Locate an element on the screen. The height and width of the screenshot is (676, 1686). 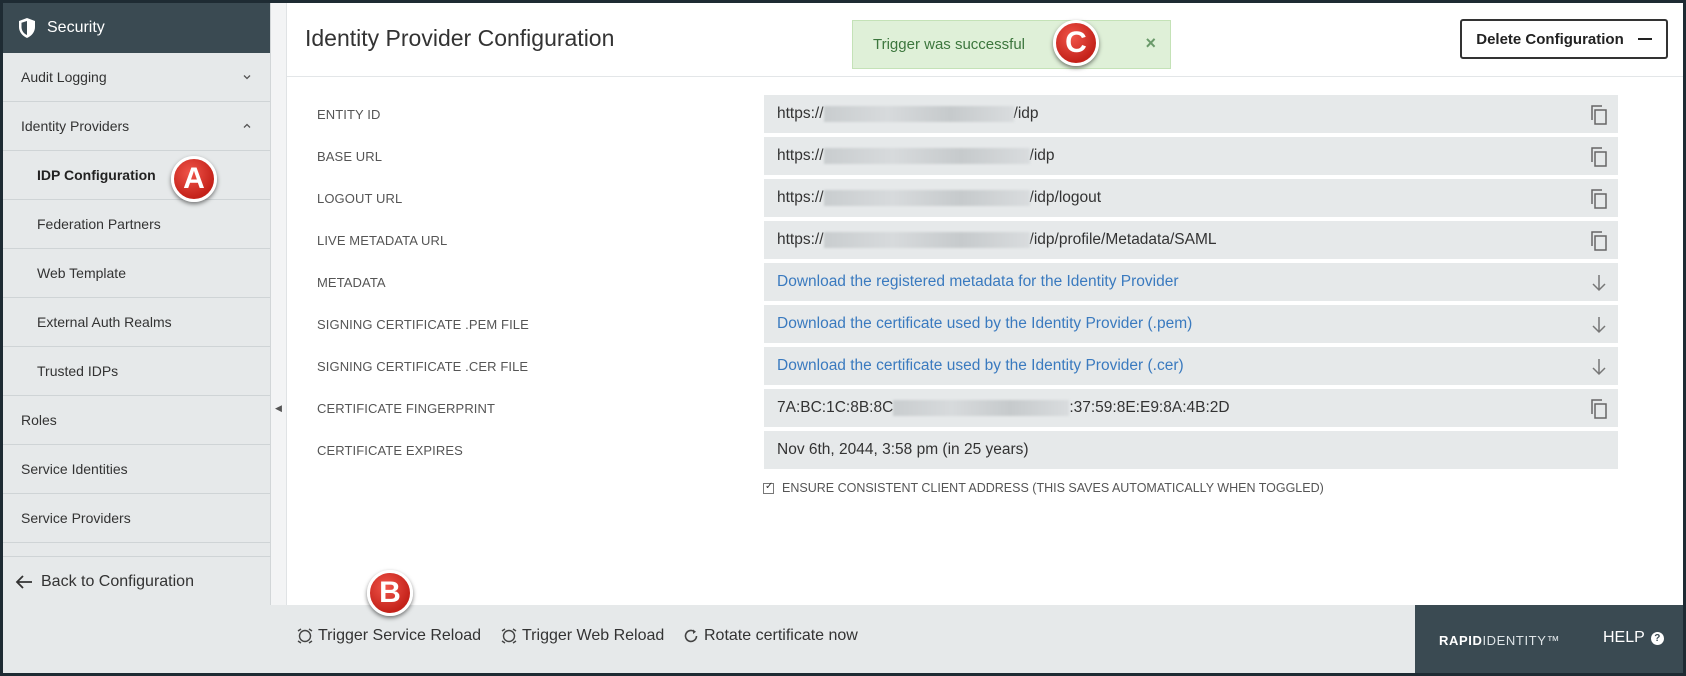
field-entity-id: ENTITY ID https:///idp is located at coordinates (985, 114).